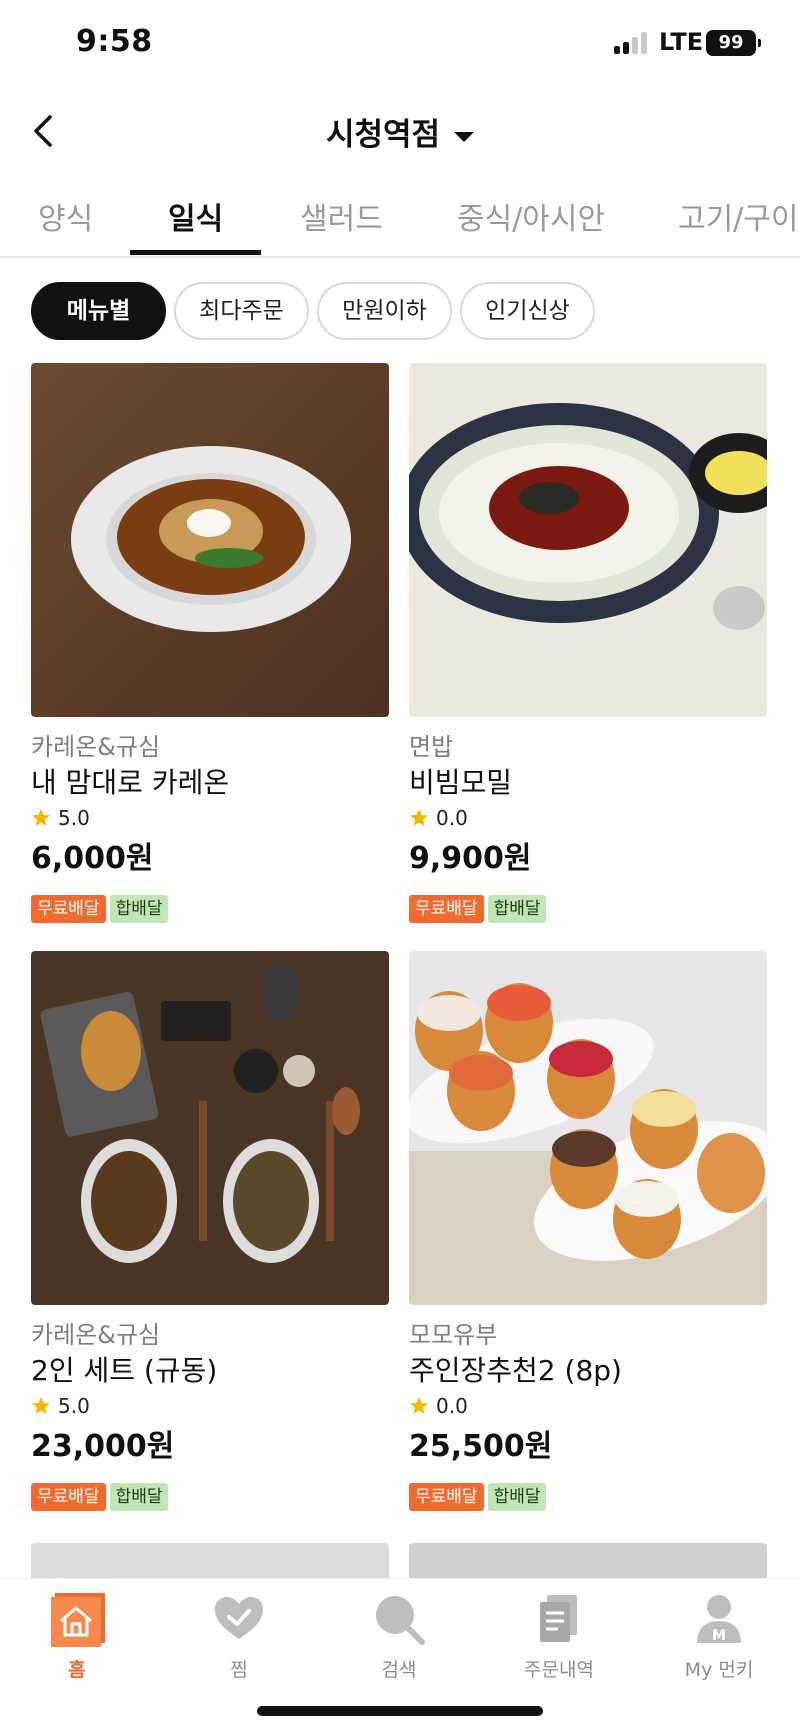 This screenshot has width=800, height=1732. Describe the element at coordinates (195, 252) in the screenshot. I see `active-tab-indicator` at that location.